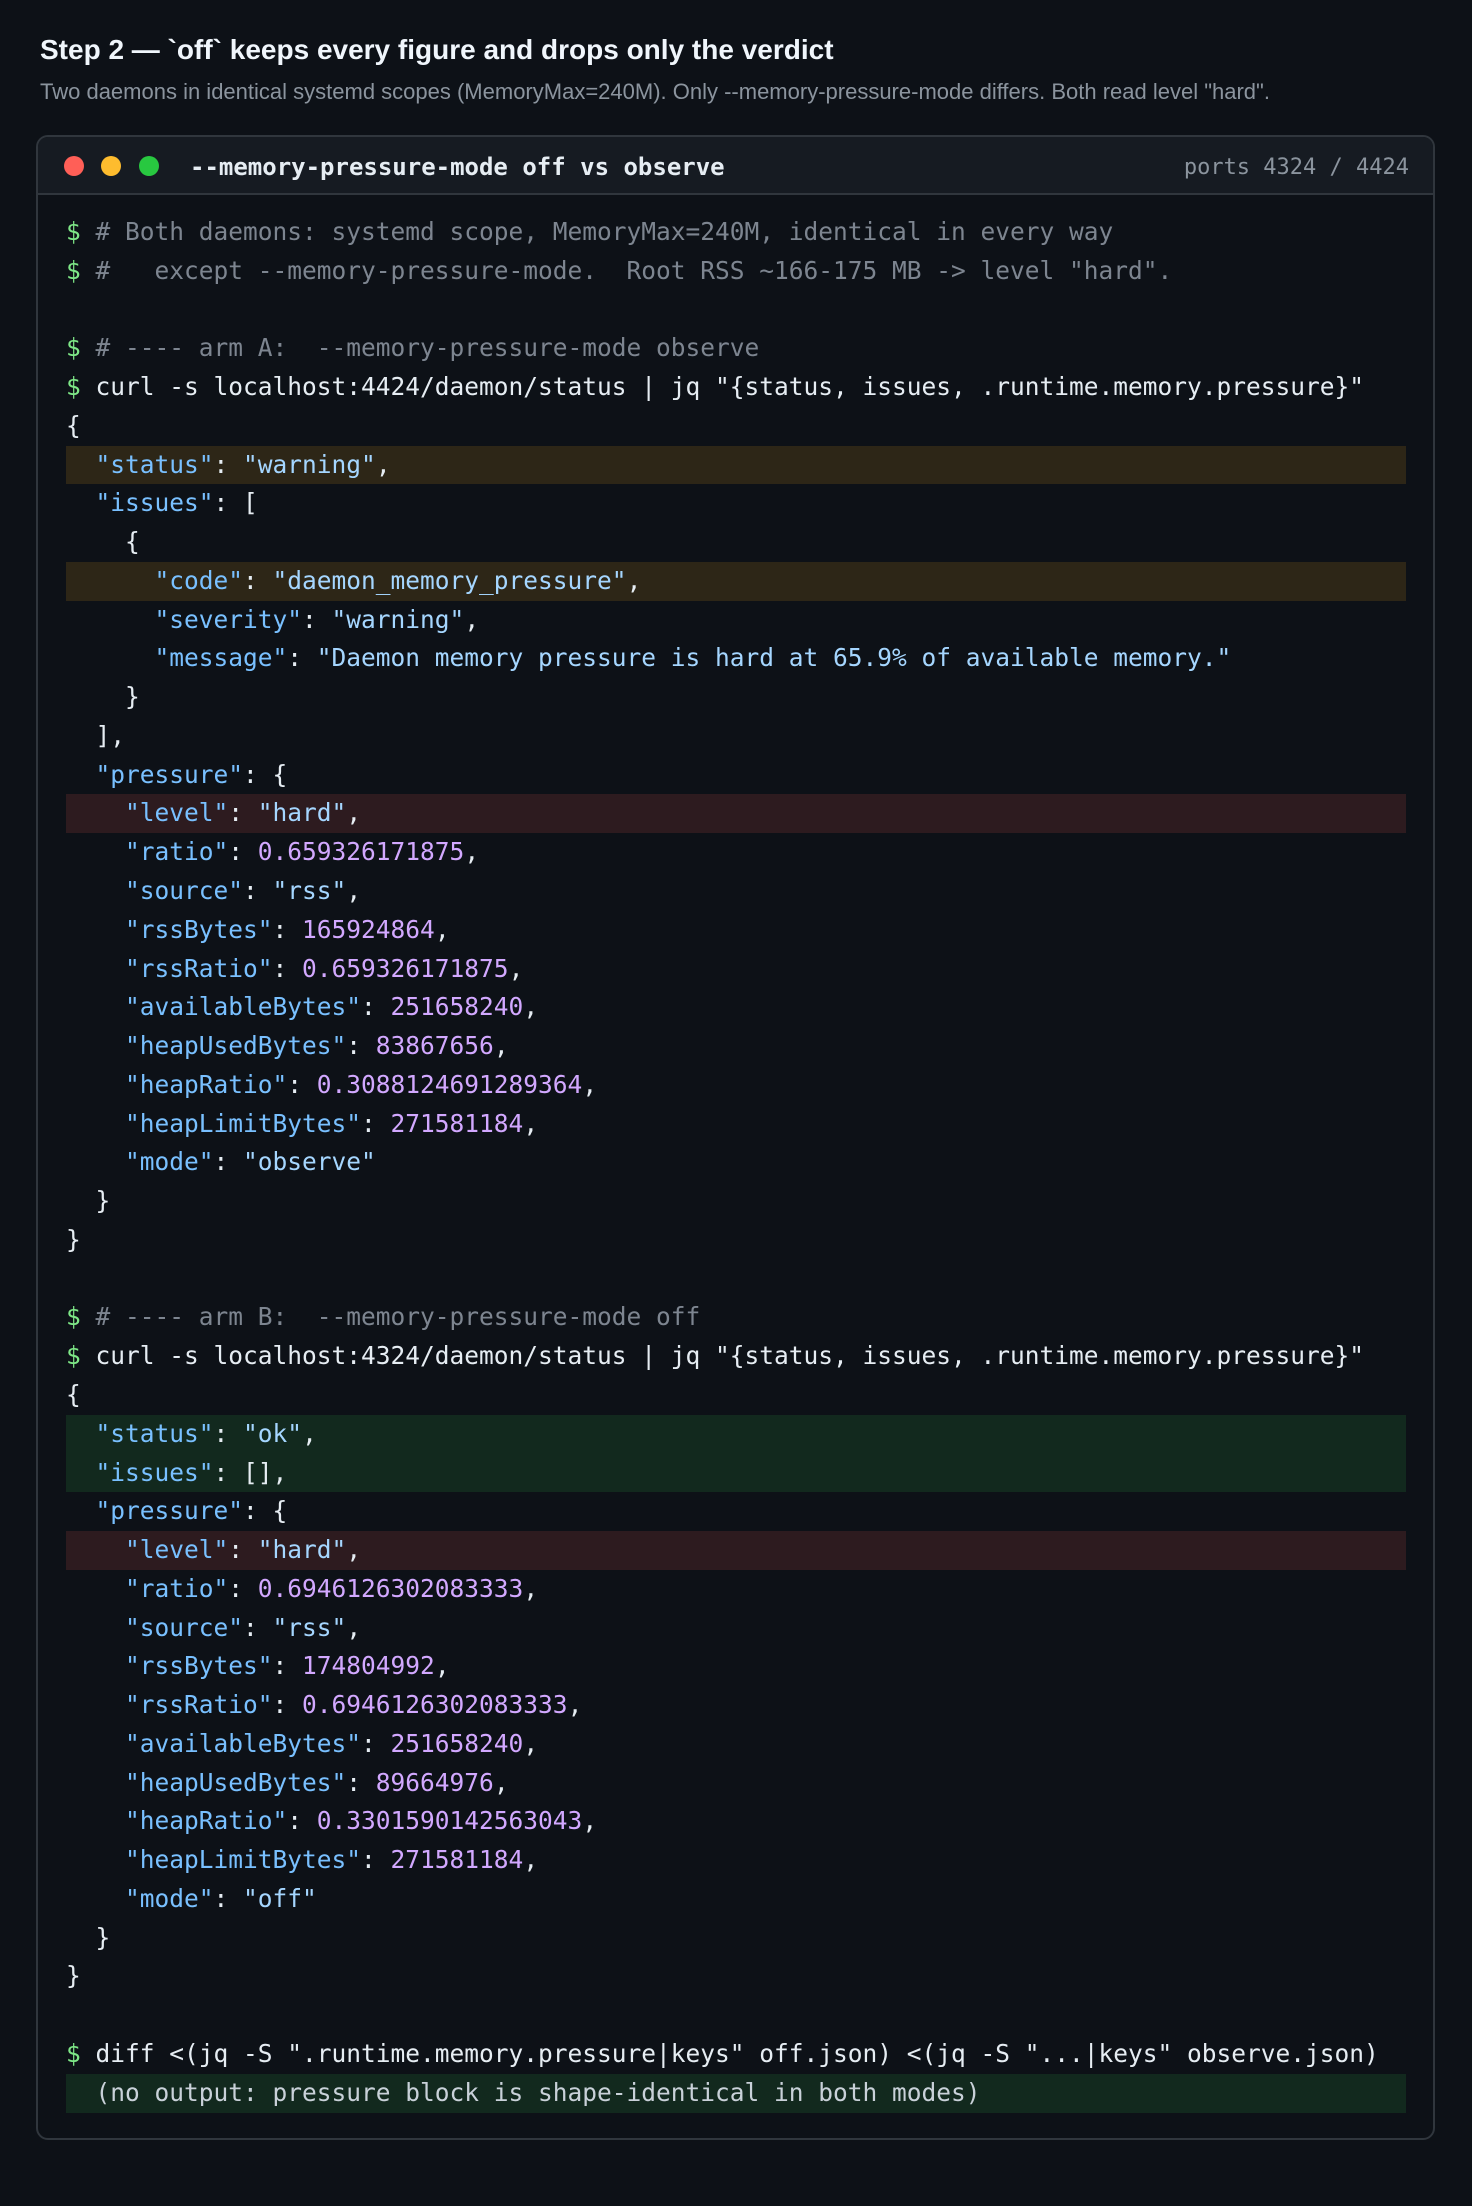 Image resolution: width=1472 pixels, height=2206 pixels. I want to click on json-key: "rssBytes", so click(199, 929).